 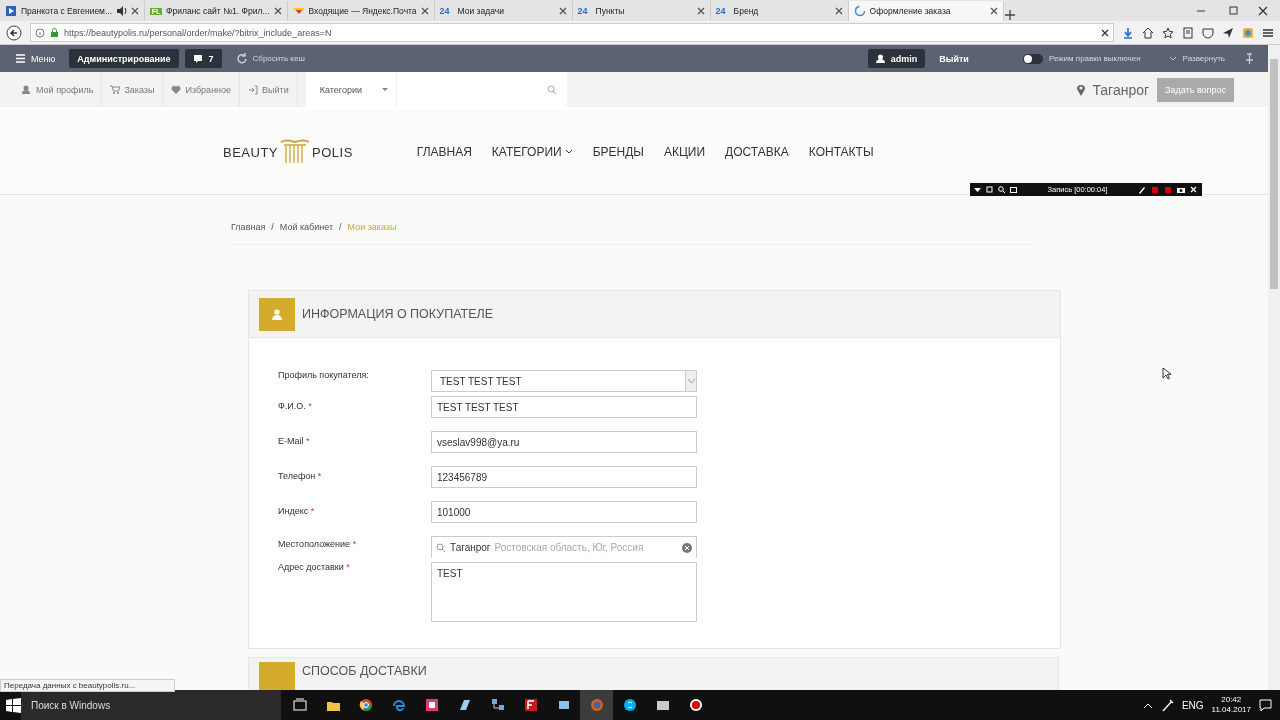 What do you see at coordinates (629, 705) in the screenshot?
I see `chat-icon` at bounding box center [629, 705].